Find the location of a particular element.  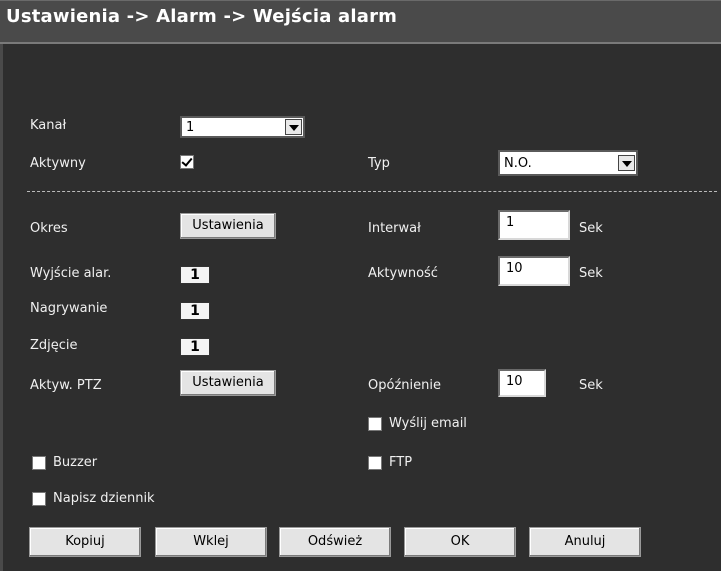

dziennik-checkbox is located at coordinates (39, 499).